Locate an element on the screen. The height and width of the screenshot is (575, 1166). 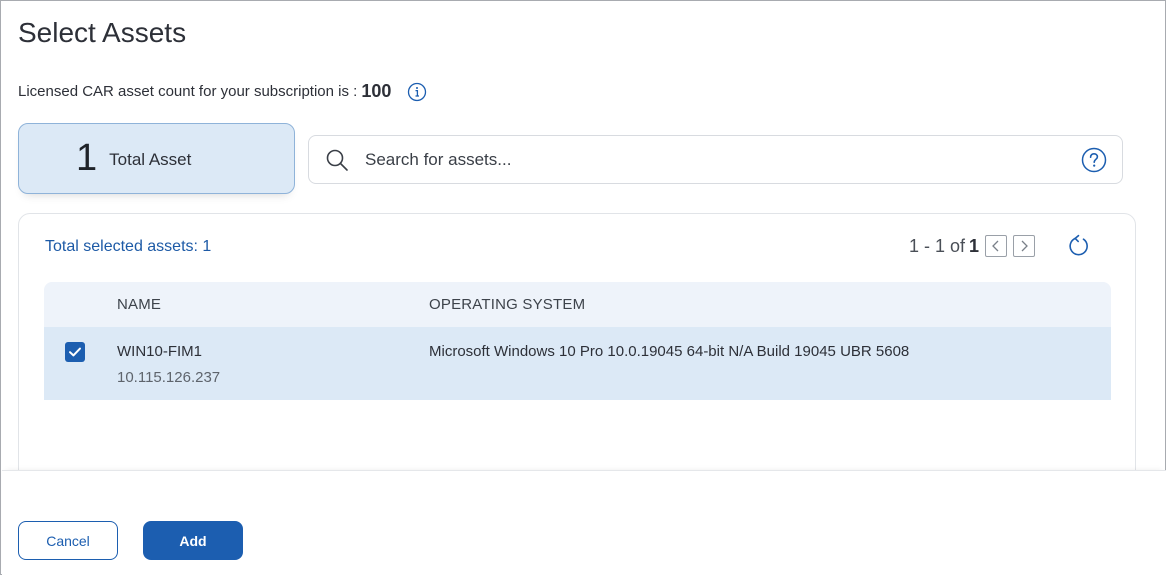
row-checkbox is located at coordinates (75, 352).